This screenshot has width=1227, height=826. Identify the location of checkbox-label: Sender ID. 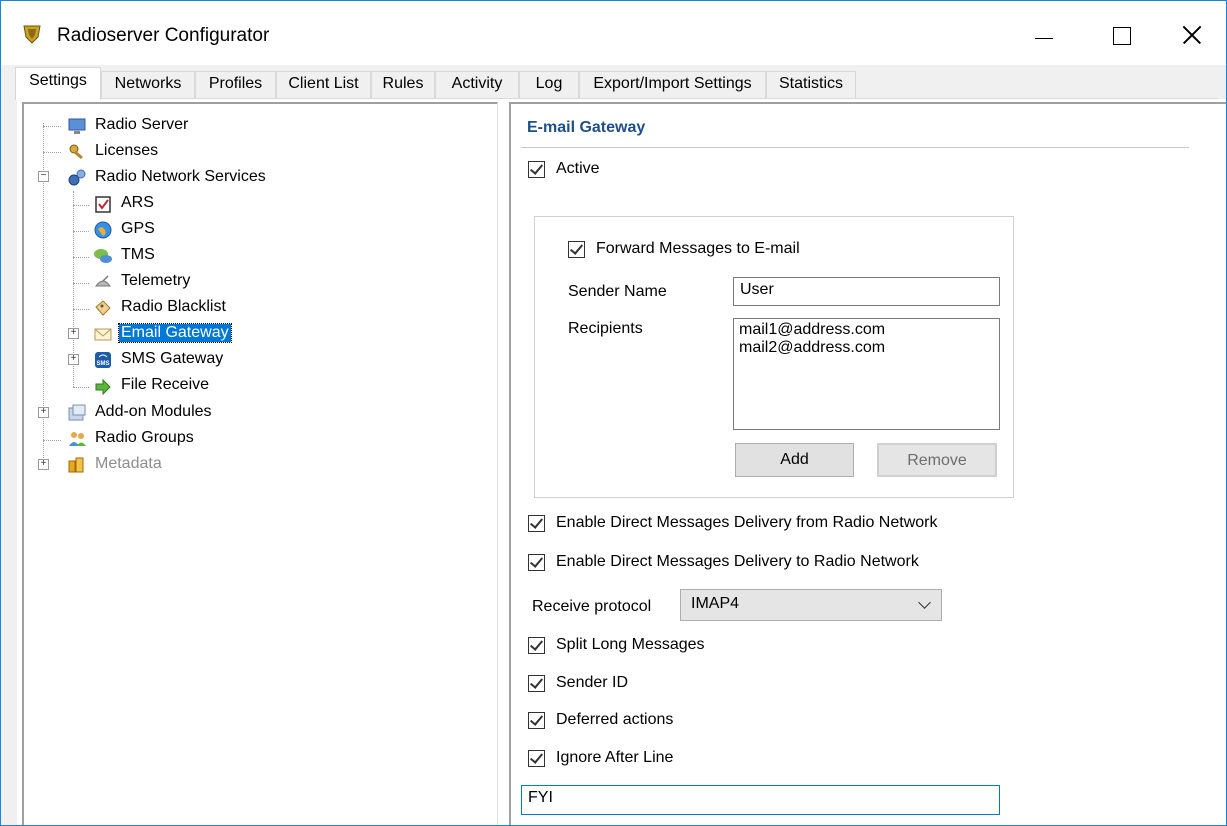
(592, 682).